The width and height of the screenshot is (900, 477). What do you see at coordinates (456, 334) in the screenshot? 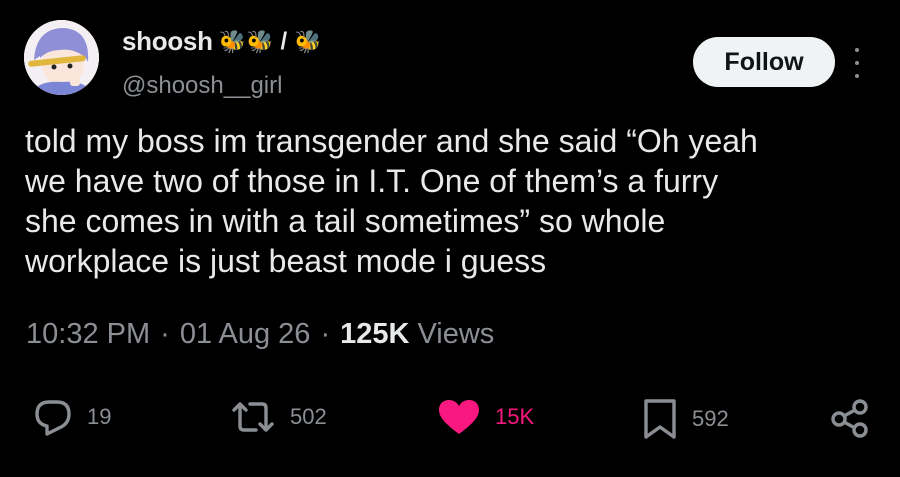
I see `views-label: Views` at bounding box center [456, 334].